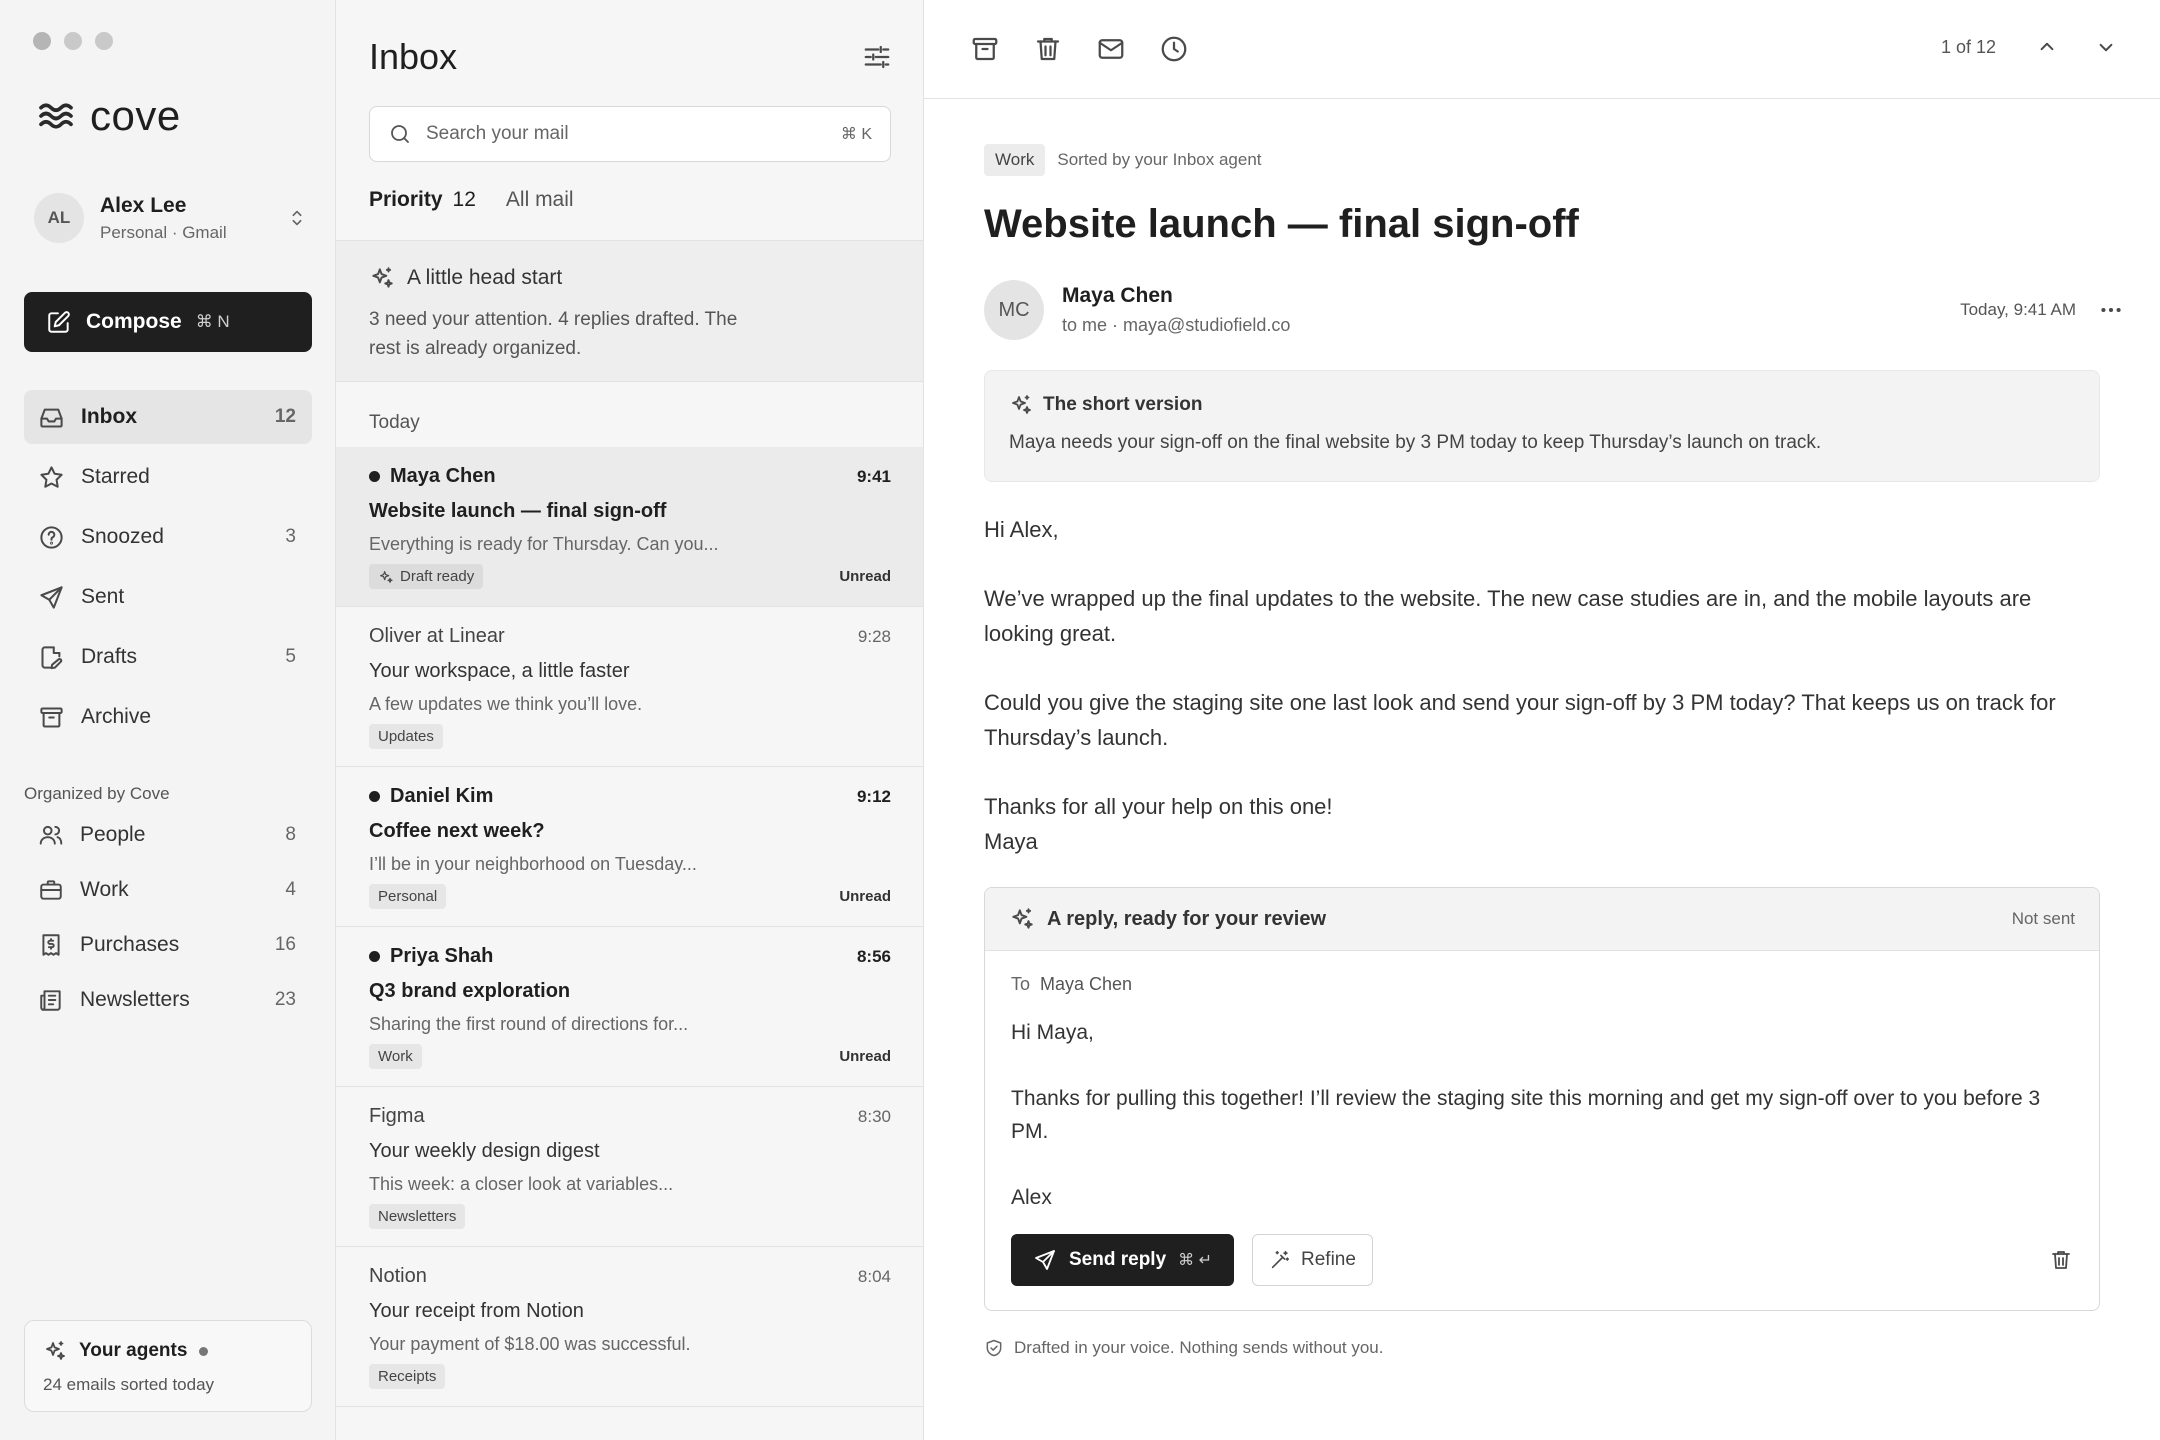 This screenshot has width=2160, height=1440. I want to click on sender-avatar: MC, so click(1014, 310).